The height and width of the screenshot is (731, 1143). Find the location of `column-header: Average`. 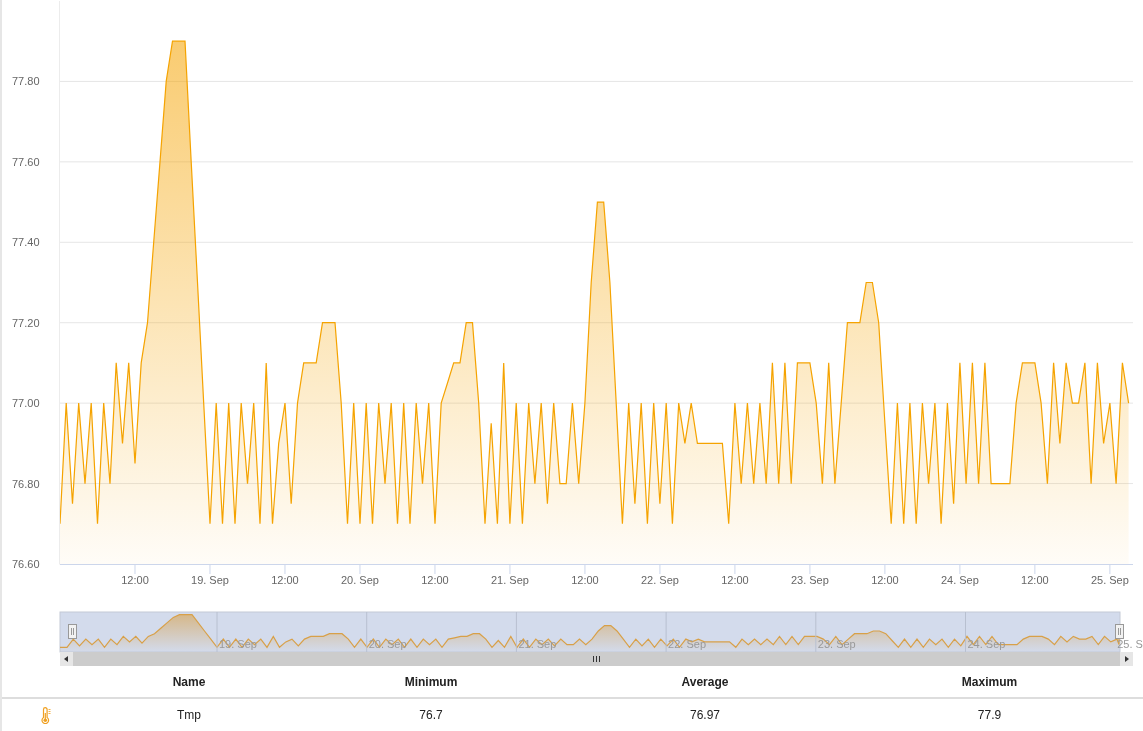

column-header: Average is located at coordinates (705, 681).